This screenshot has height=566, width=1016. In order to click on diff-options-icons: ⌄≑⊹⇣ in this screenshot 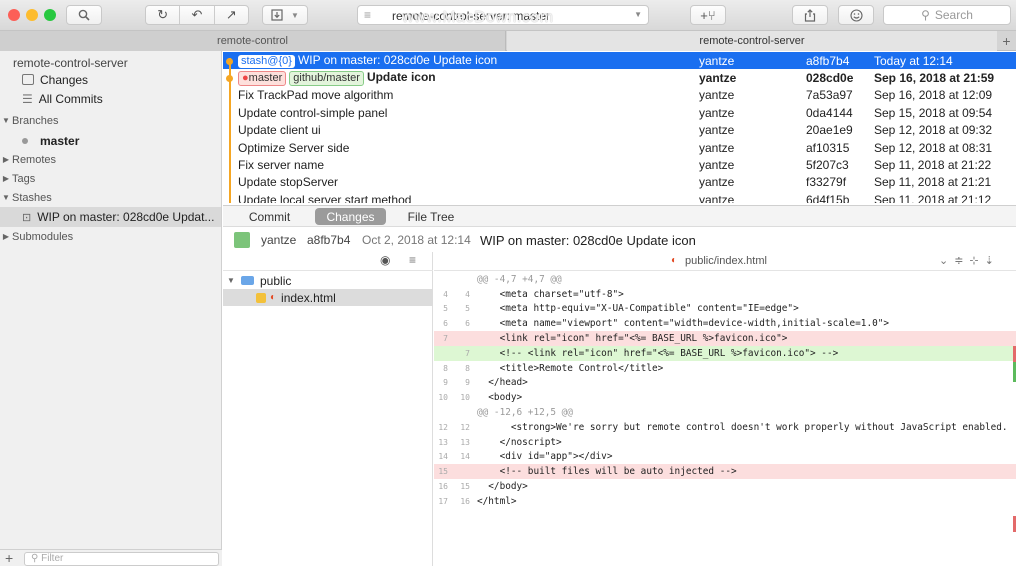, I will do `click(969, 260)`.